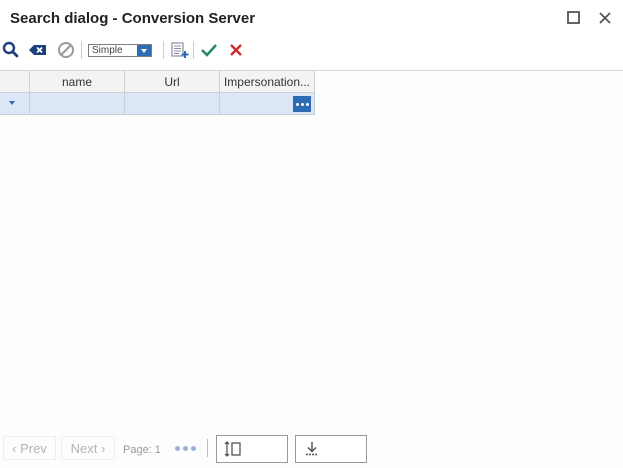 This screenshot has width=623, height=468. I want to click on search-mode-select: Simple, so click(120, 50).